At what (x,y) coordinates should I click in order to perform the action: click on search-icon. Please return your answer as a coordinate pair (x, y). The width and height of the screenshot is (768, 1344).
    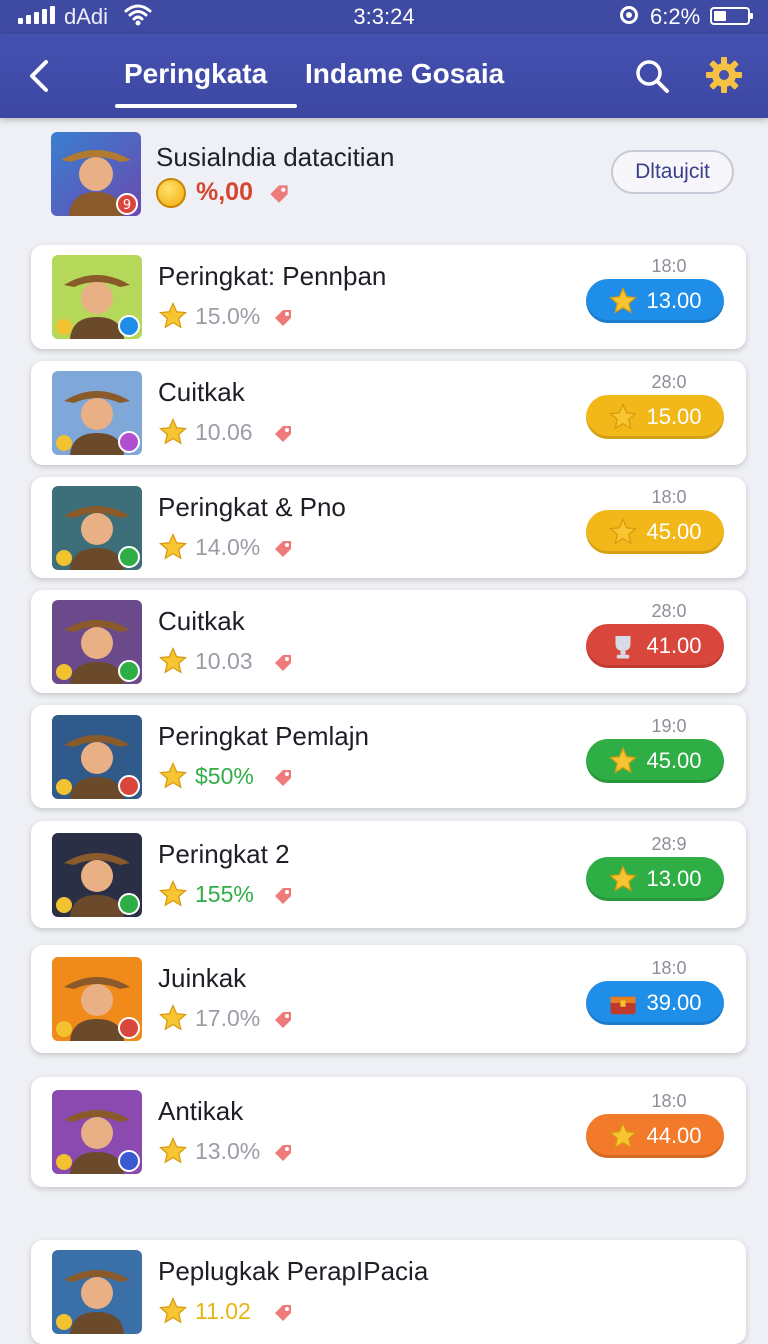
    Looking at the image, I should click on (652, 76).